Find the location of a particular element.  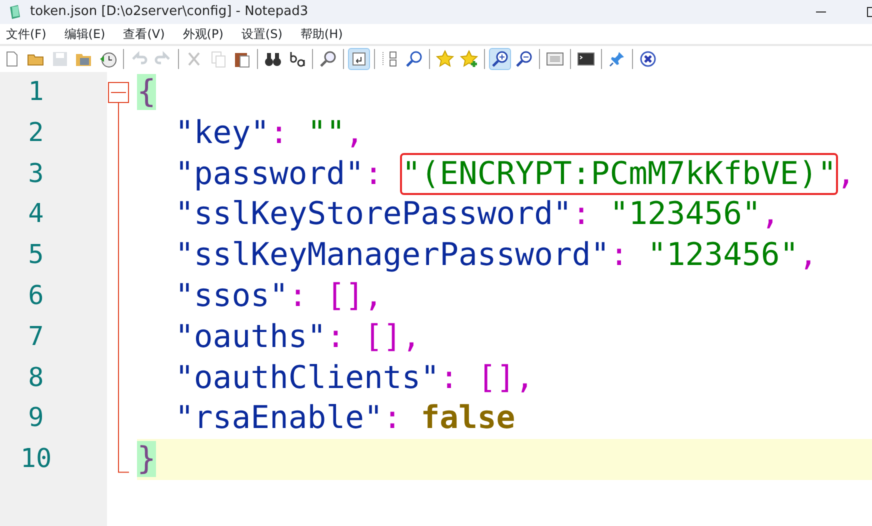

word-wrap-icon is located at coordinates (359, 59).